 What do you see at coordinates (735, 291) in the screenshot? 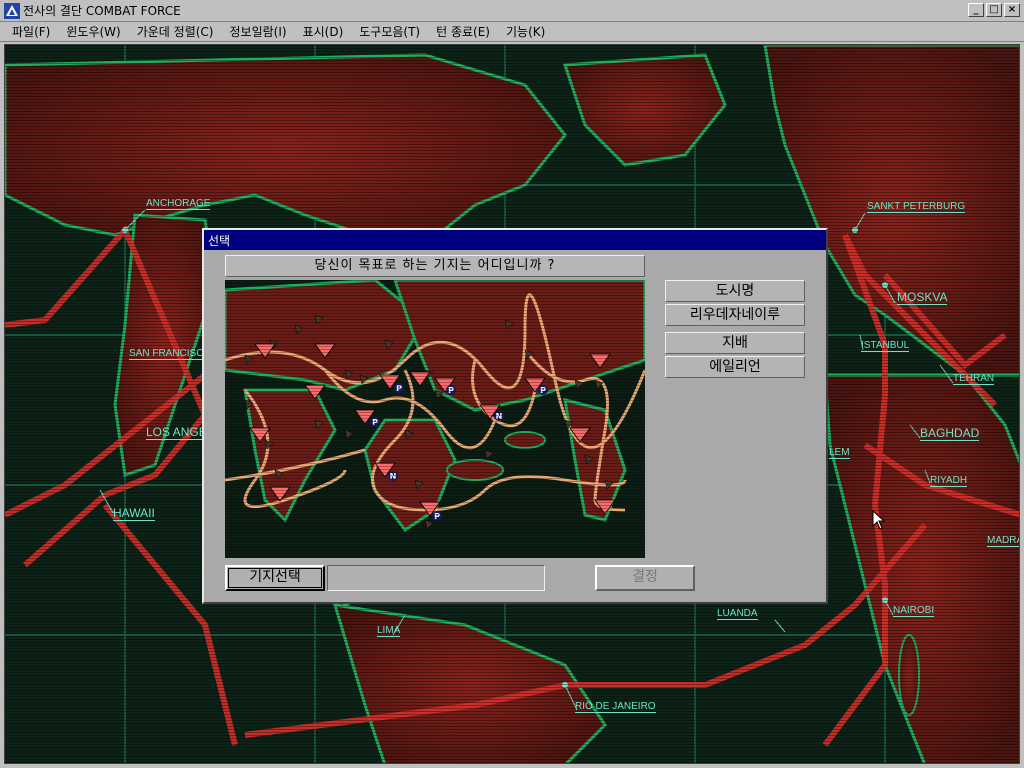
I see `city-name-header: 도시명` at bounding box center [735, 291].